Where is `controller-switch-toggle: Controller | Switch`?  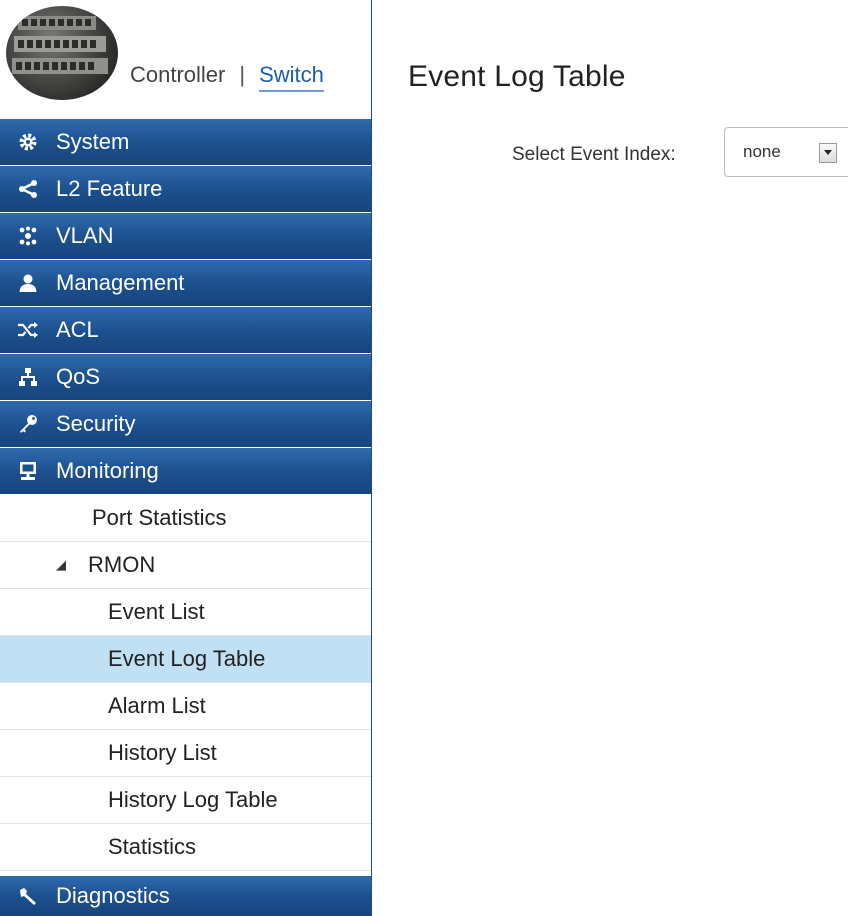
controller-switch-toggle: Controller | Switch is located at coordinates (227, 77).